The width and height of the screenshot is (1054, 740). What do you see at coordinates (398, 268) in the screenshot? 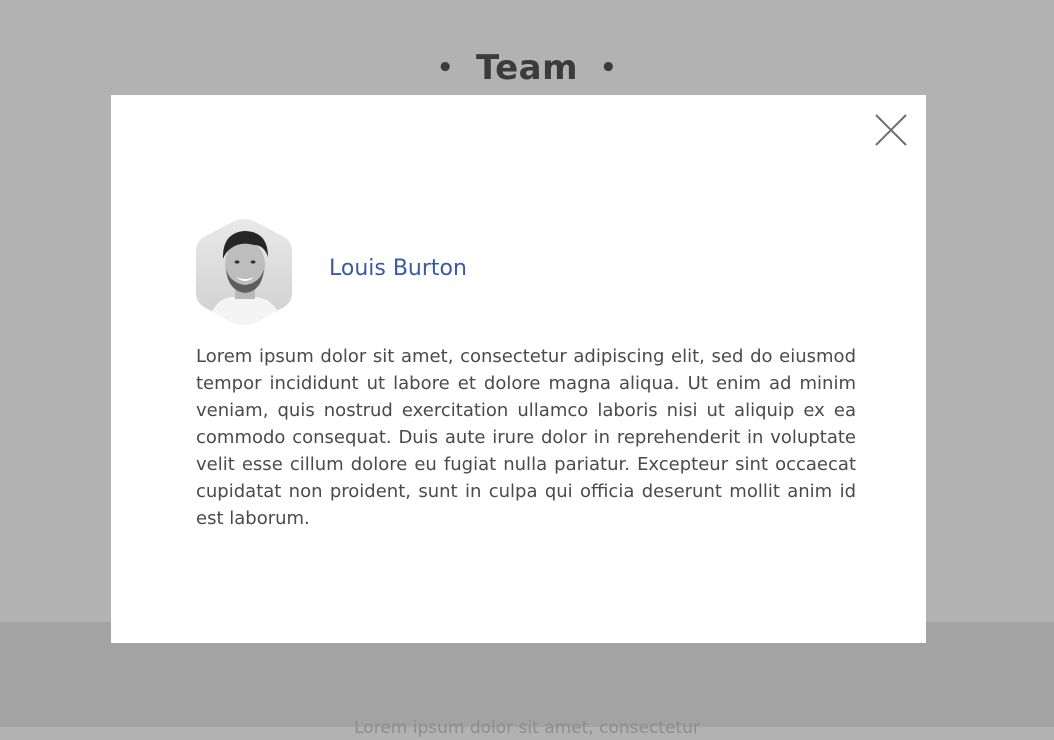
I see `member-name: Louis Burton` at bounding box center [398, 268].